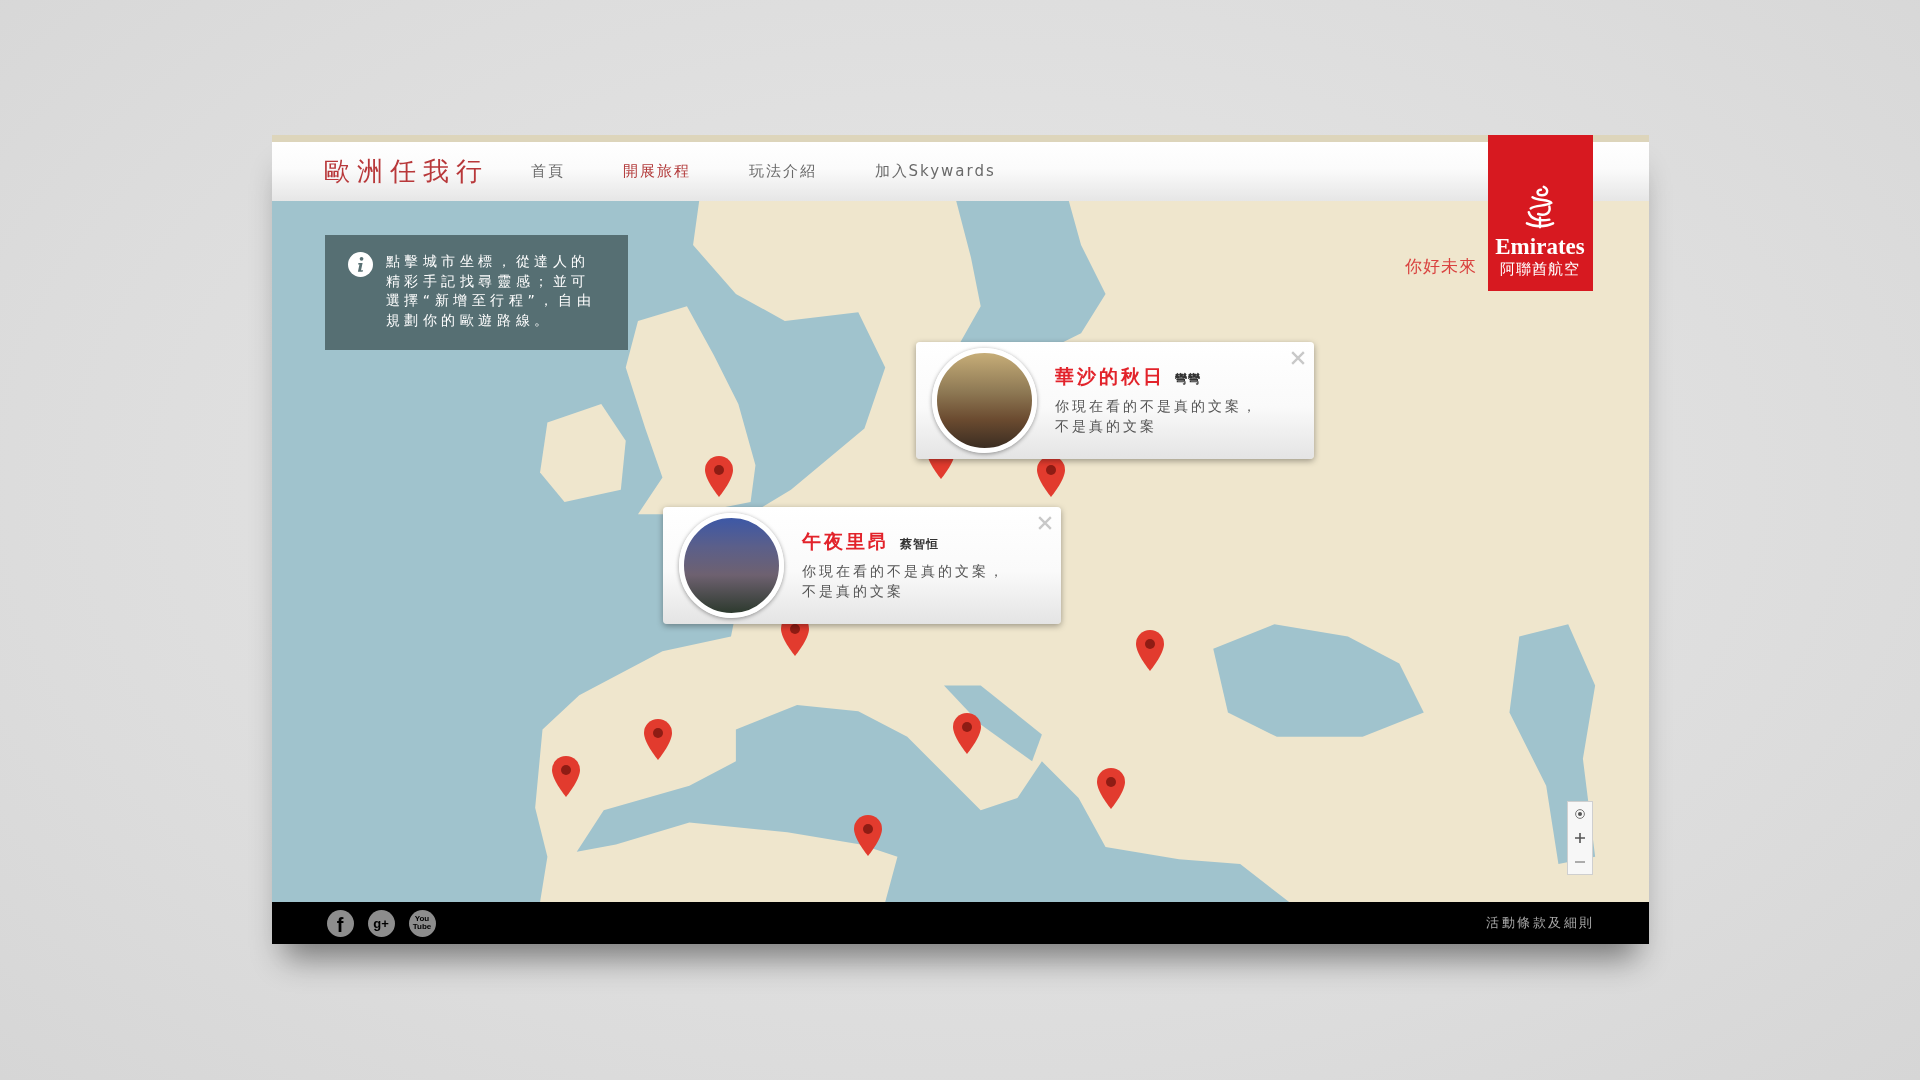 The width and height of the screenshot is (1920, 1080). What do you see at coordinates (381, 923) in the screenshot?
I see `google-plus-link: g+` at bounding box center [381, 923].